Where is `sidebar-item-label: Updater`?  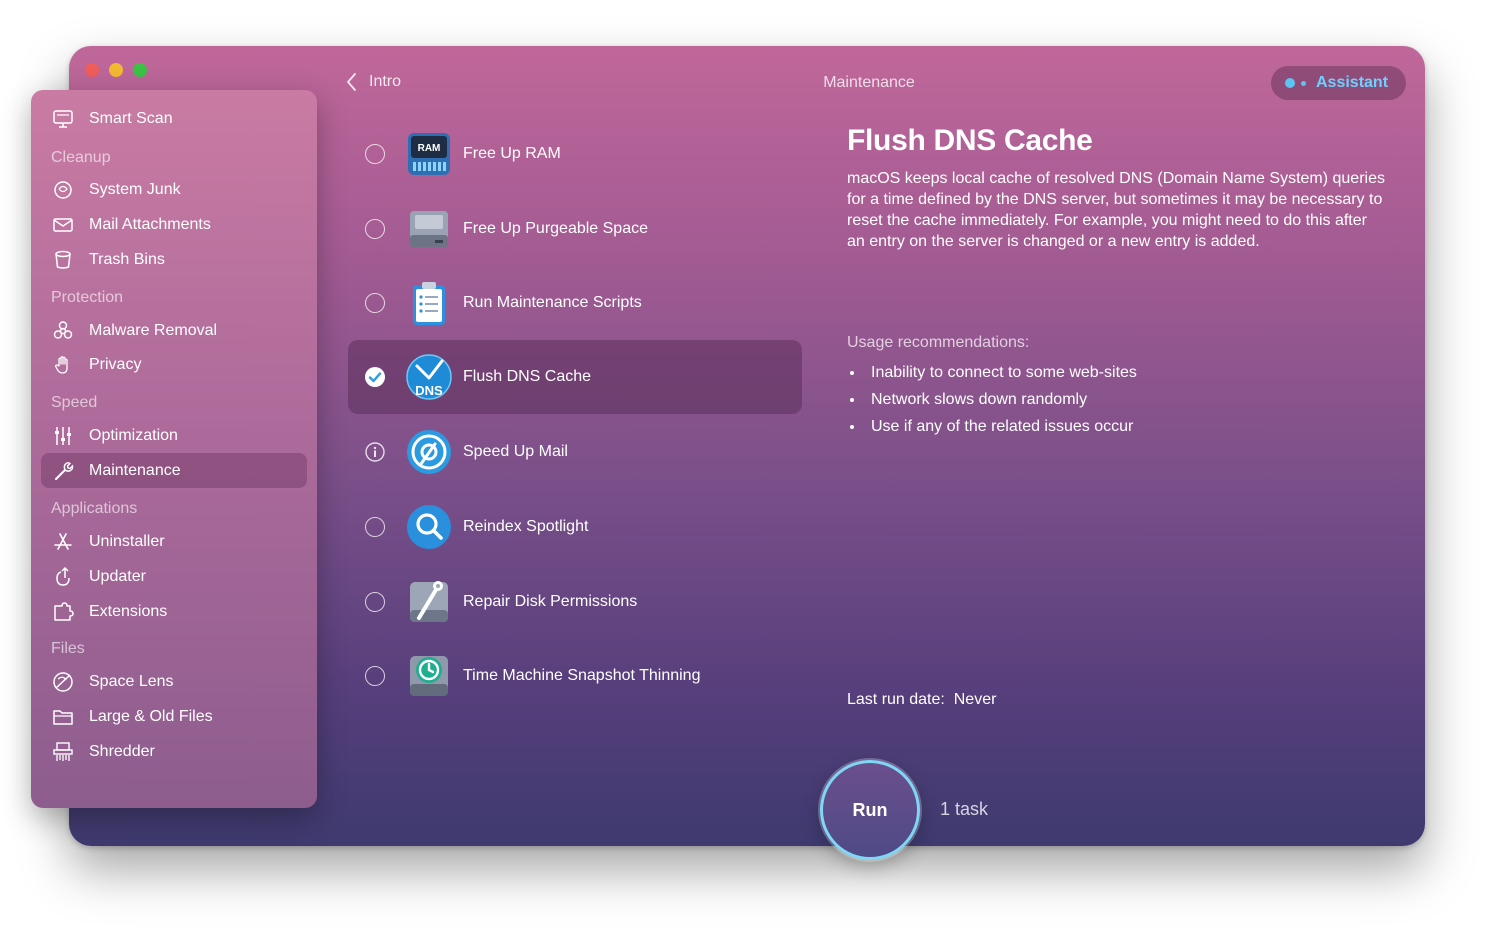
sidebar-item-label: Updater is located at coordinates (117, 576).